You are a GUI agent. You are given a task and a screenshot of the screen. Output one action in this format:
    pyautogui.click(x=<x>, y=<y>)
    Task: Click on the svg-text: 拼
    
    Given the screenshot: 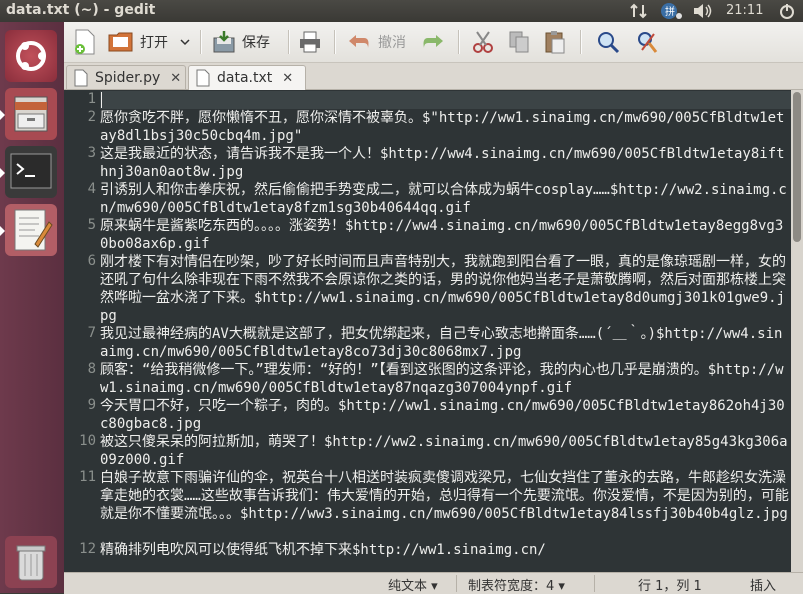 What is the action you would take?
    pyautogui.click(x=670, y=11)
    